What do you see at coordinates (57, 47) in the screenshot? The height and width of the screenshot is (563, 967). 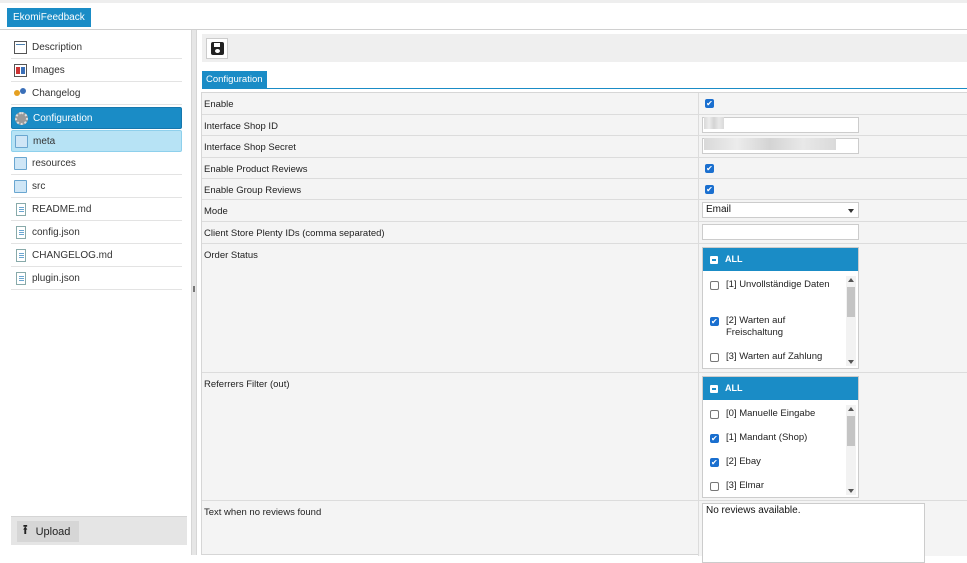 I see `sidebar-item-label: Description` at bounding box center [57, 47].